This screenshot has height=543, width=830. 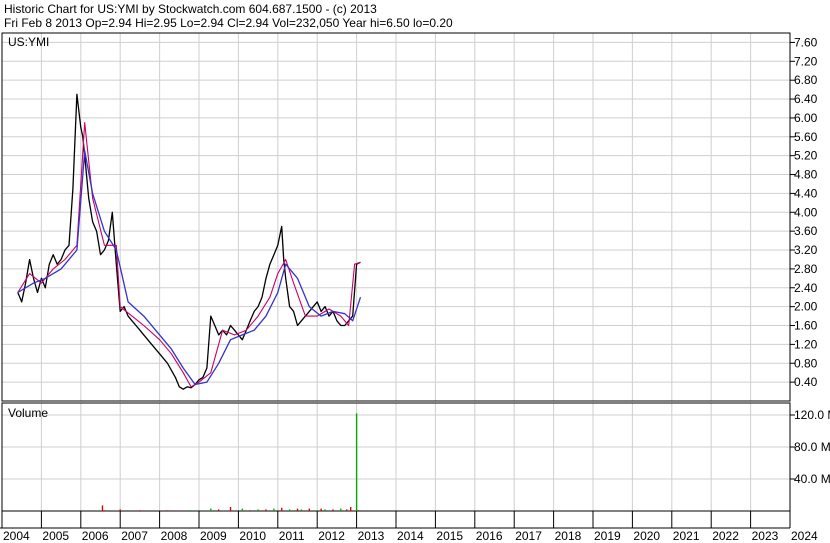 I want to click on price-y-tick-label: 6.00, so click(x=806, y=118).